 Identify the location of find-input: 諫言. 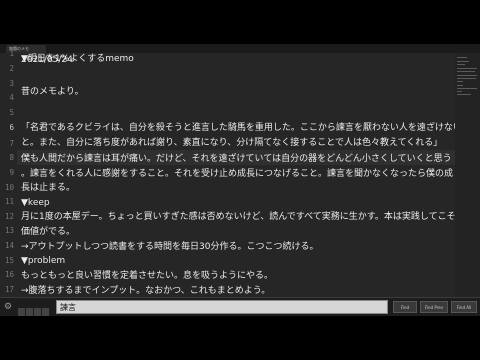
(222, 307).